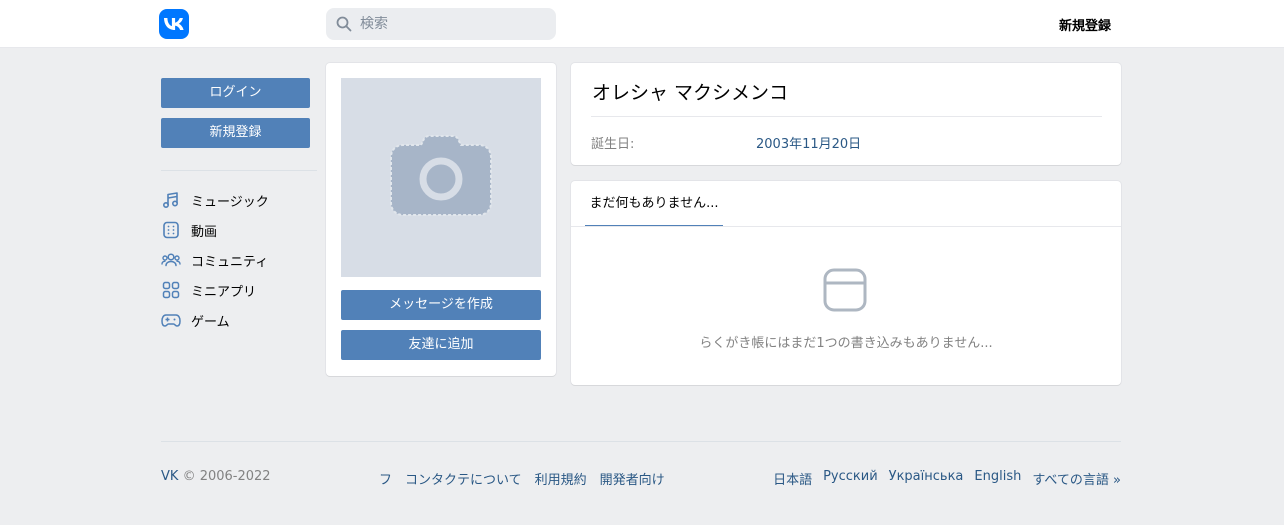 The height and width of the screenshot is (525, 1284). I want to click on language-ukrainian: Українська, so click(926, 478).